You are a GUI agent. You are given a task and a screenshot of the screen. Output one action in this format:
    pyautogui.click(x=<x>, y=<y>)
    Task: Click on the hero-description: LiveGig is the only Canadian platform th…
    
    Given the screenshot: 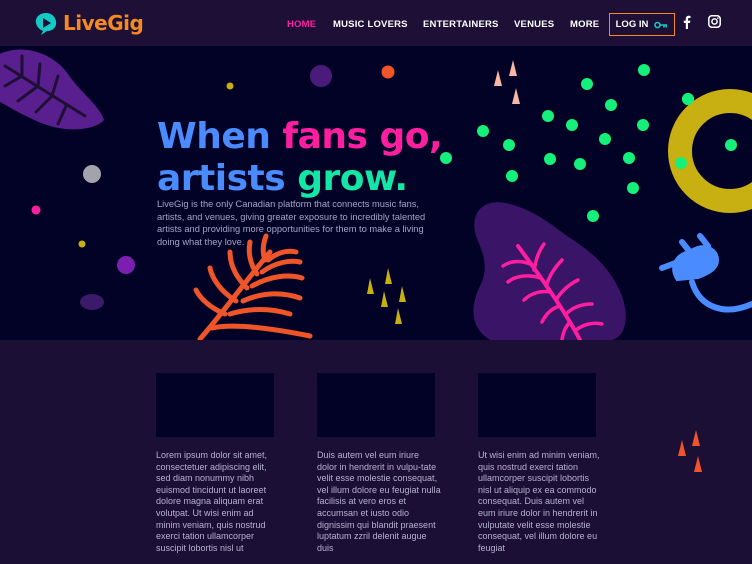 What is the action you would take?
    pyautogui.click(x=291, y=223)
    